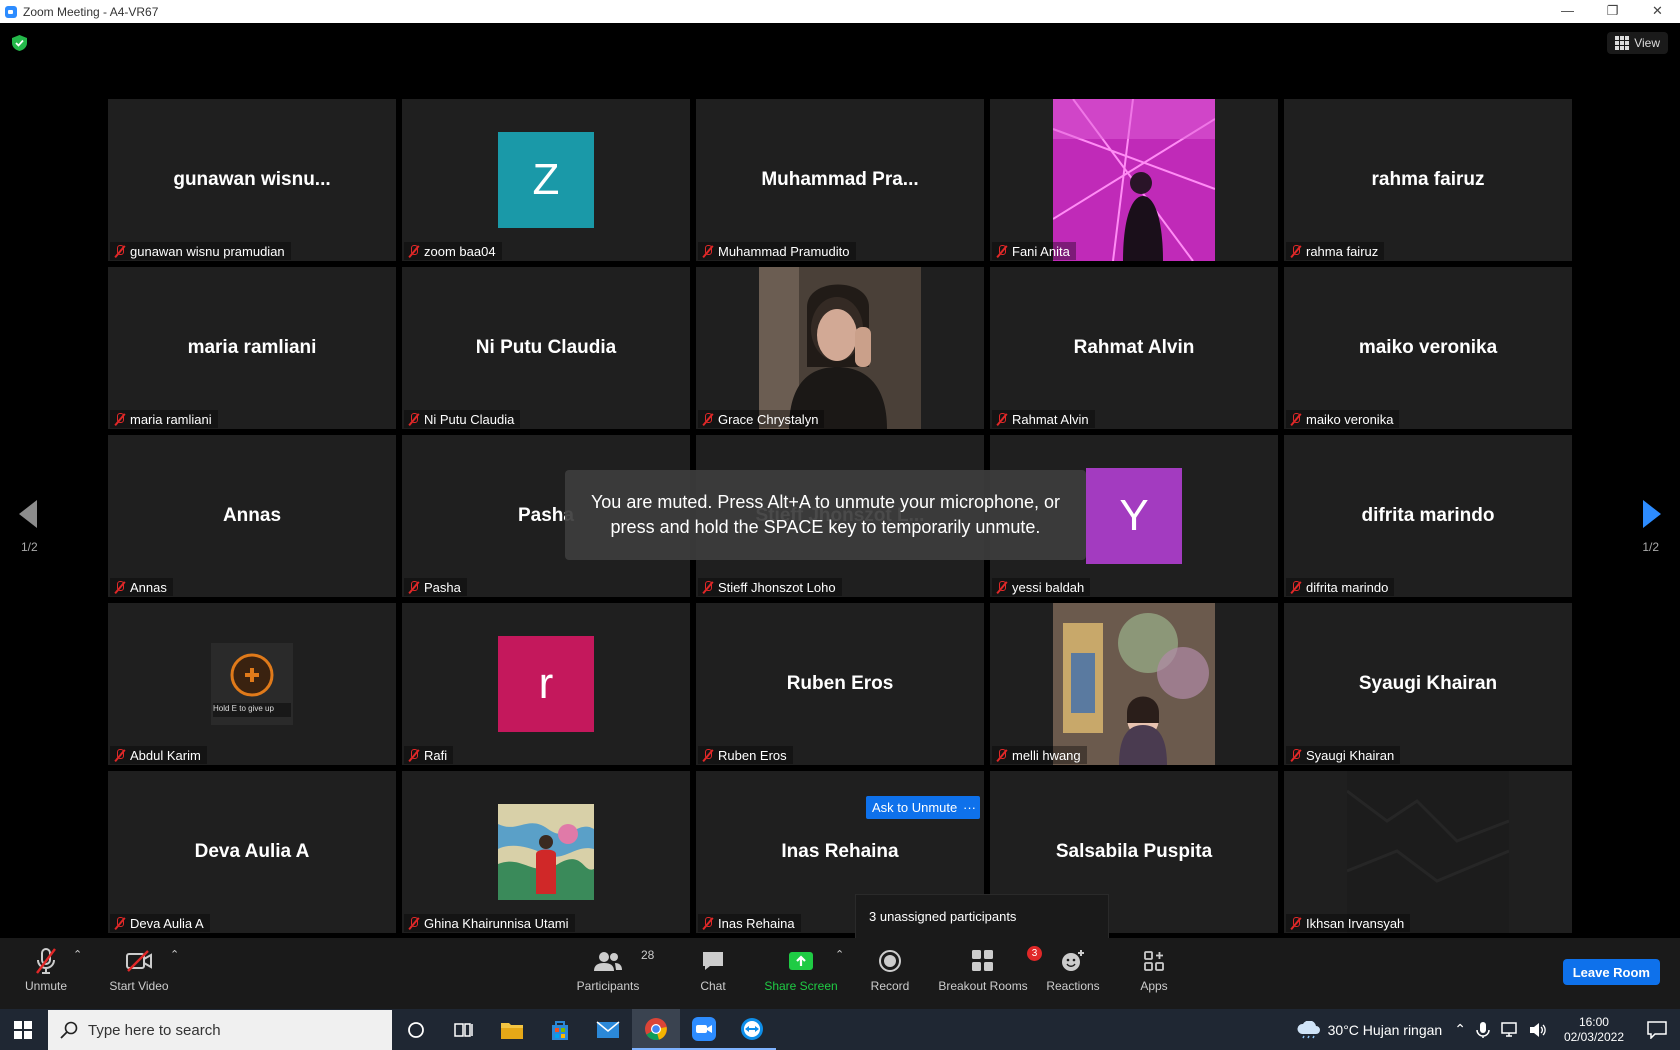 The image size is (1680, 1050). Describe the element at coordinates (614, 969) in the screenshot. I see `participants-button: 28 Participants` at that location.